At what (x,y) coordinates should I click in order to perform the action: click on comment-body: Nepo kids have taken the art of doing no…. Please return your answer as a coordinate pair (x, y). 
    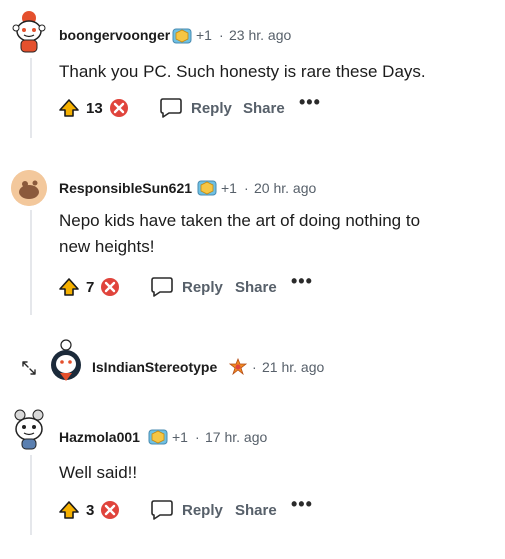
    Looking at the image, I should click on (240, 233).